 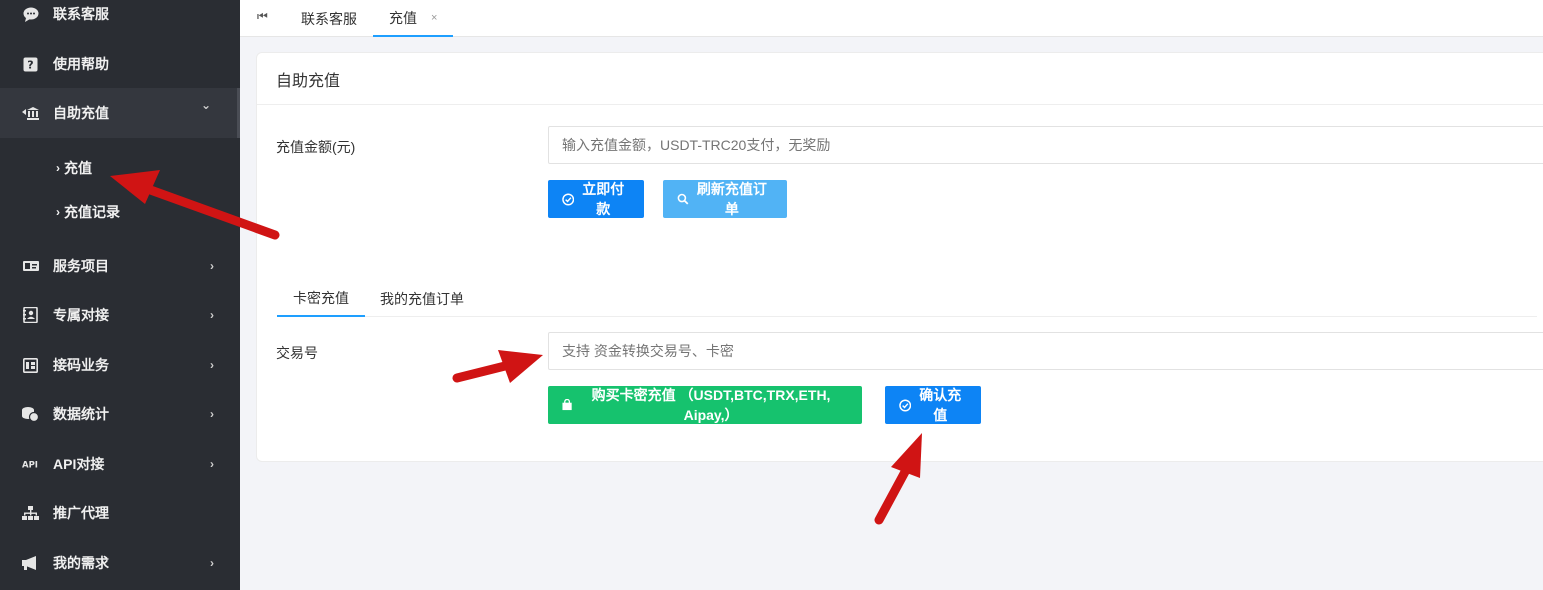 What do you see at coordinates (81, 365) in the screenshot?
I see `sidebar-item-label: 接码业务` at bounding box center [81, 365].